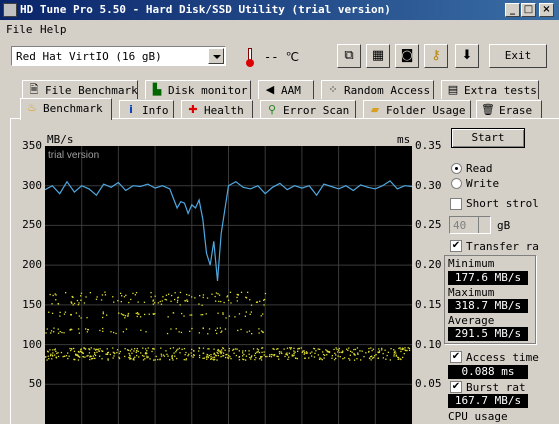 This screenshot has width=559, height=424. I want to click on tab-disk-monitor: ▙ Disk monitor, so click(198, 89).